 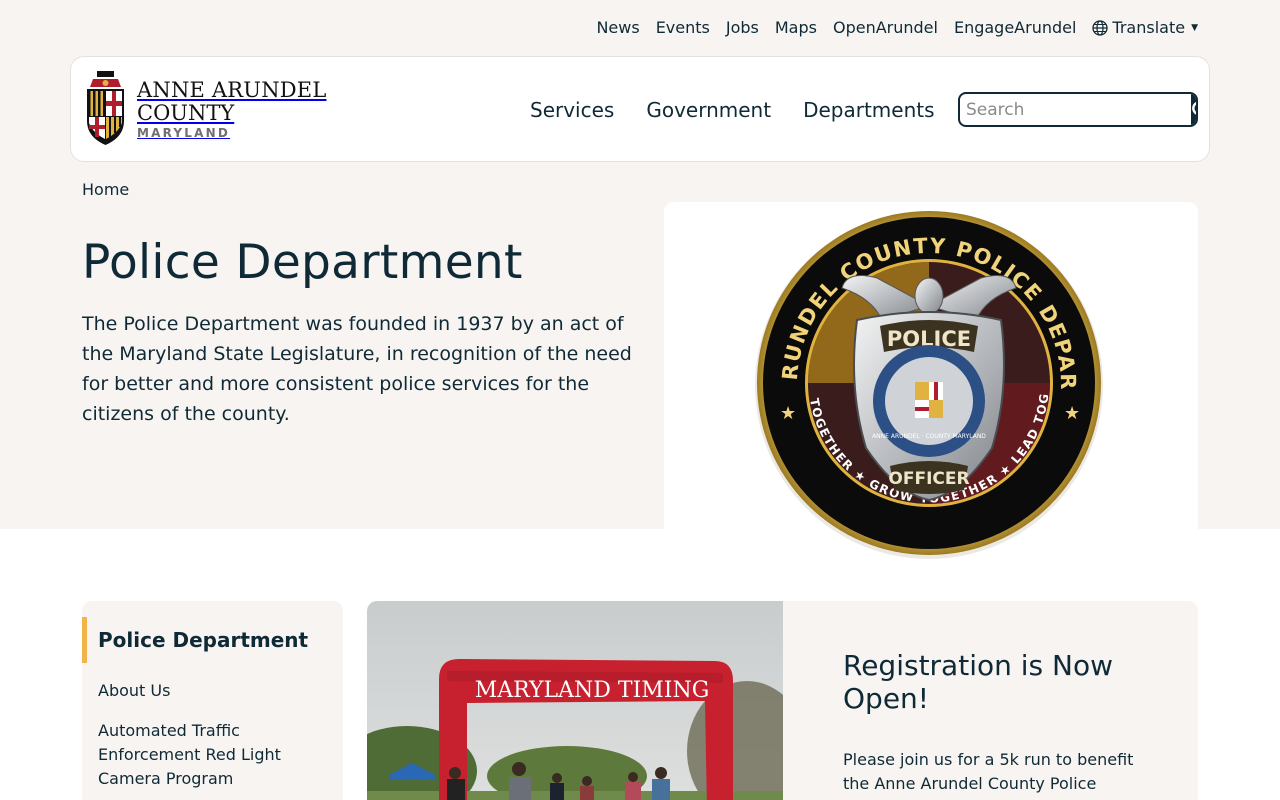 What do you see at coordinates (195, 640) in the screenshot?
I see `sidebar-title: Police Department` at bounding box center [195, 640].